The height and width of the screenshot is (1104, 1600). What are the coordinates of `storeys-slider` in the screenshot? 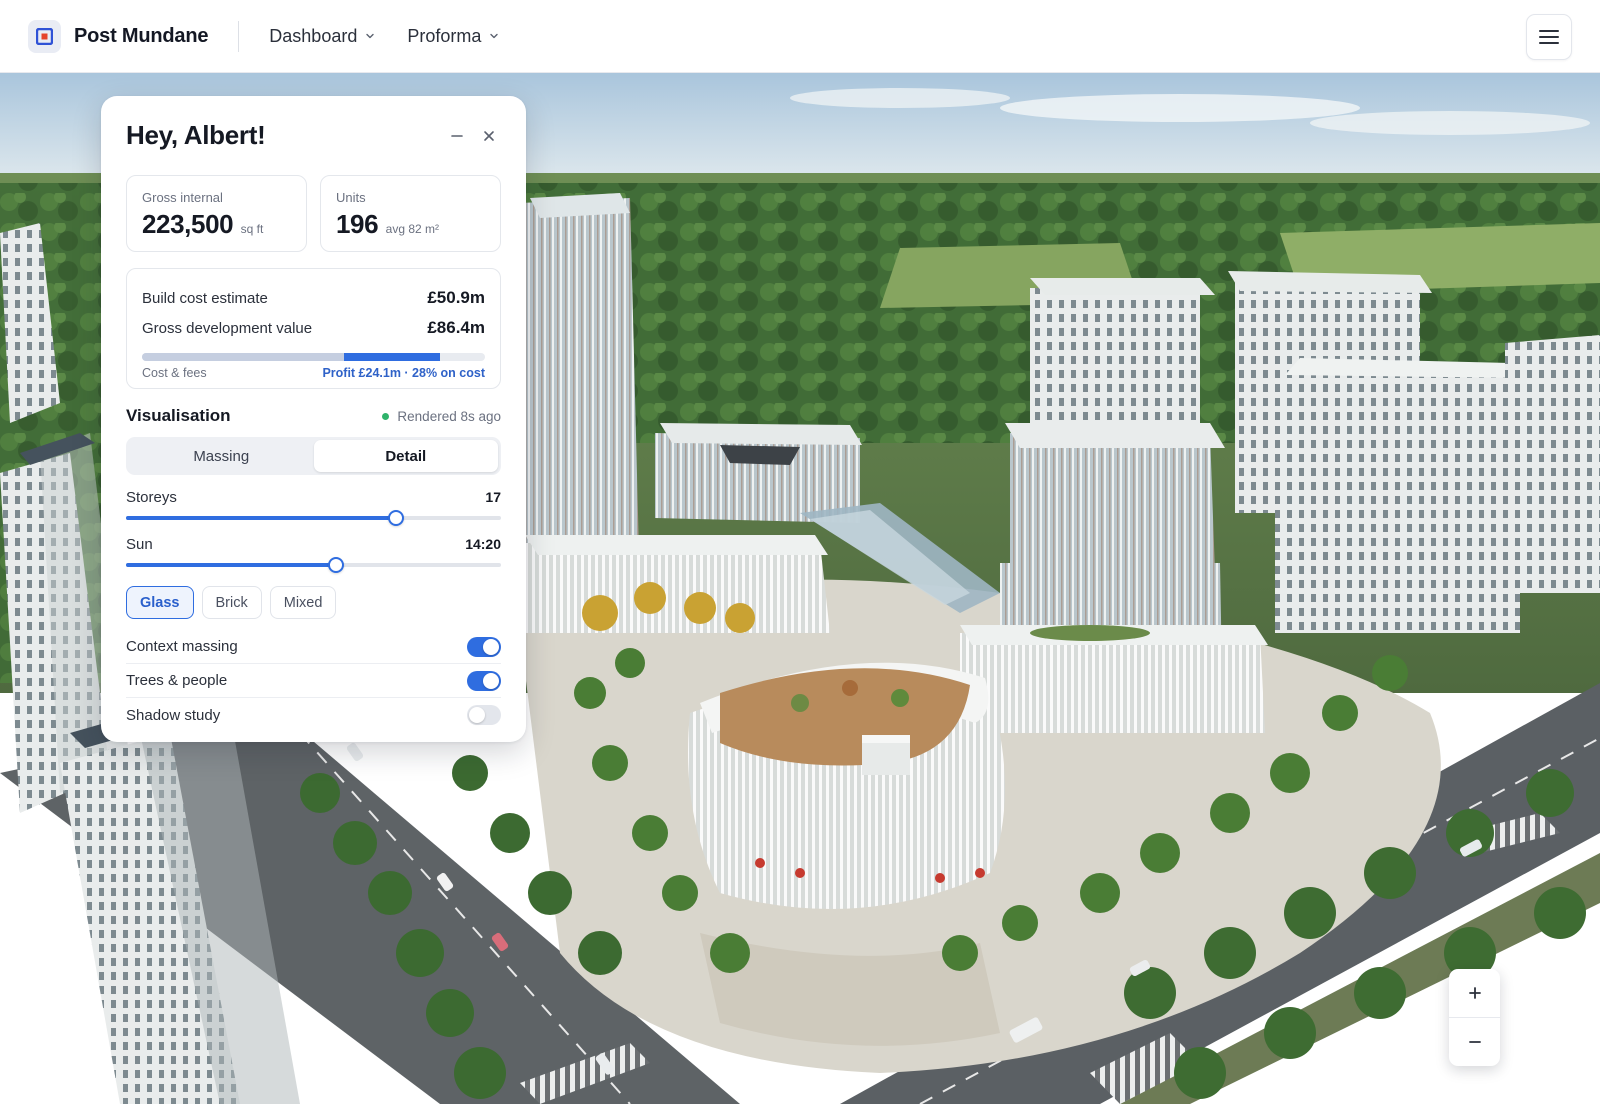 It's located at (313, 518).